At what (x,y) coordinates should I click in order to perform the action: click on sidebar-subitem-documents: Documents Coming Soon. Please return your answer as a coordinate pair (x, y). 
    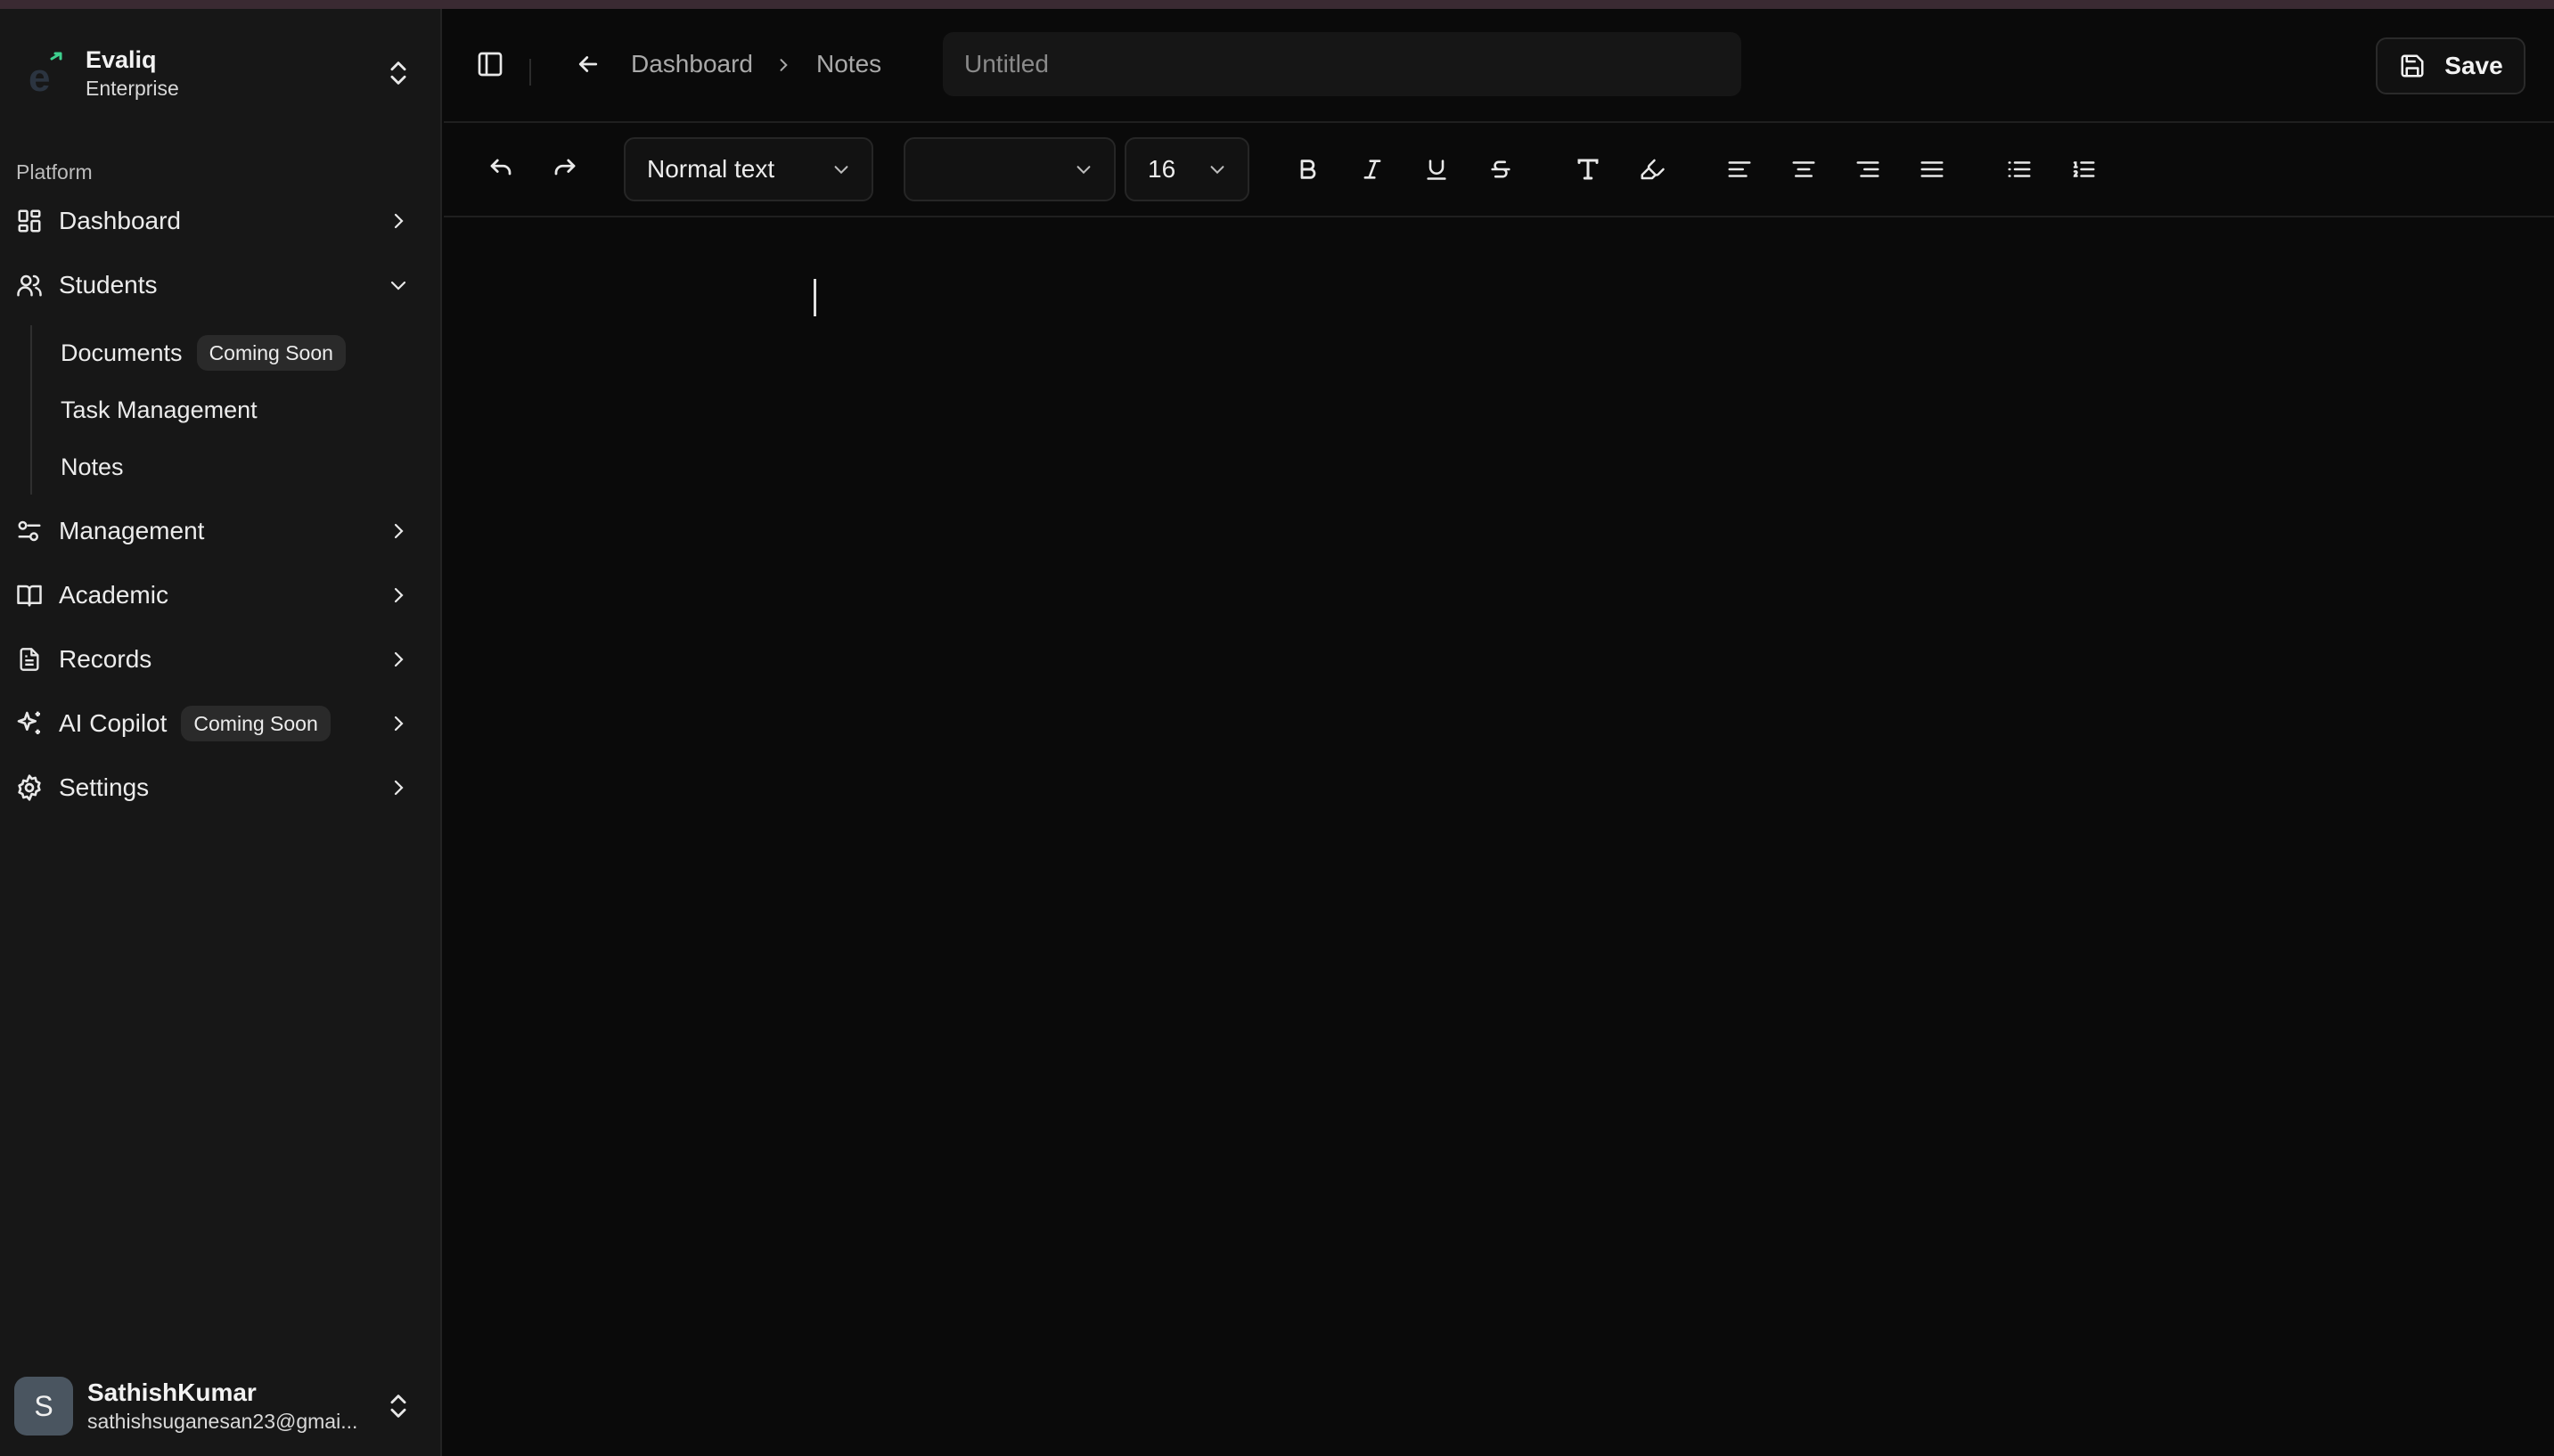
    Looking at the image, I should click on (196, 353).